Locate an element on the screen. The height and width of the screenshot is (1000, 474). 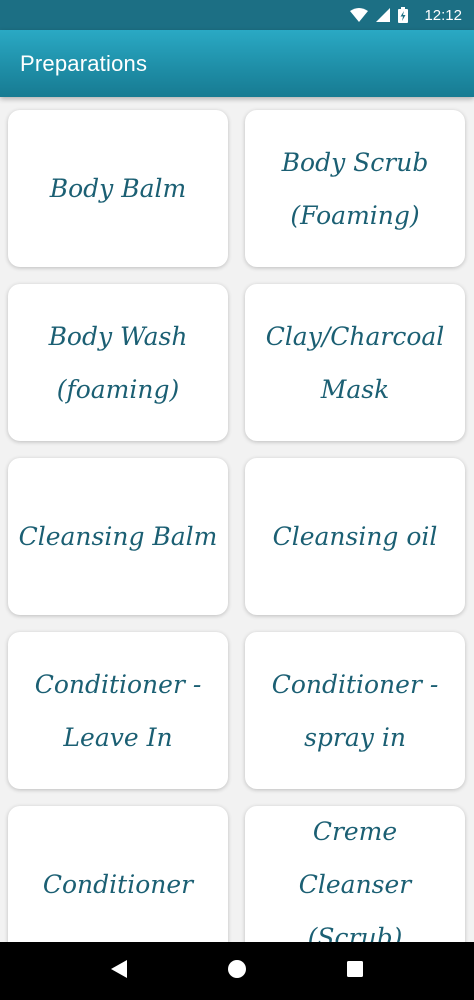
preparation-label: Body Scrub (Foaming) is located at coordinates (355, 188).